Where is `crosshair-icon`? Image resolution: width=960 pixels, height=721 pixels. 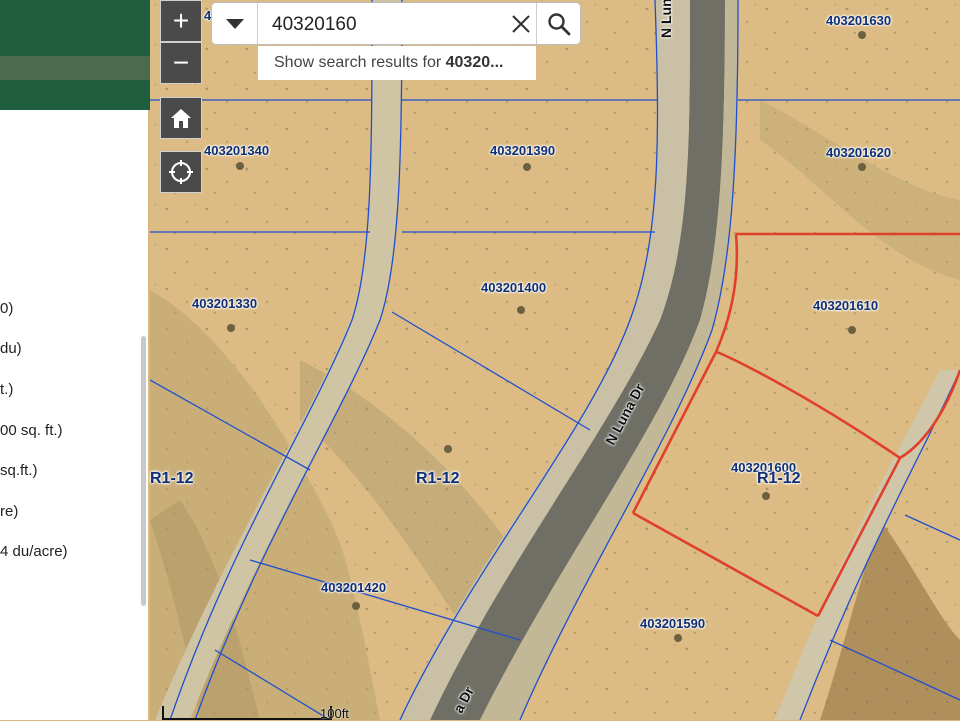
crosshair-icon is located at coordinates (181, 172).